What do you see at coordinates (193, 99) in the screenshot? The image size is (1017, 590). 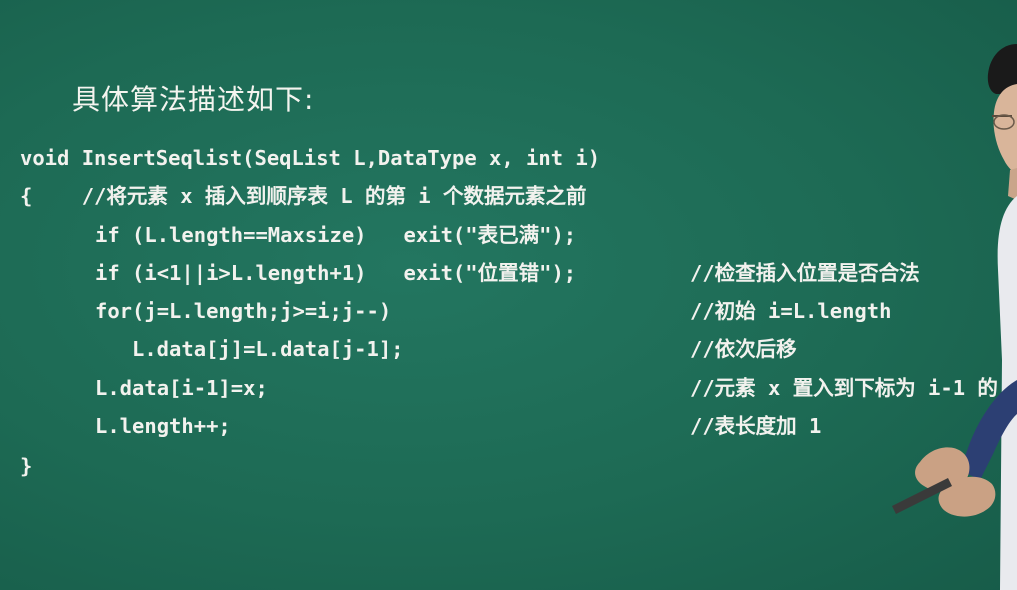 I see `slide-heading: 具体算法描述如下:` at bounding box center [193, 99].